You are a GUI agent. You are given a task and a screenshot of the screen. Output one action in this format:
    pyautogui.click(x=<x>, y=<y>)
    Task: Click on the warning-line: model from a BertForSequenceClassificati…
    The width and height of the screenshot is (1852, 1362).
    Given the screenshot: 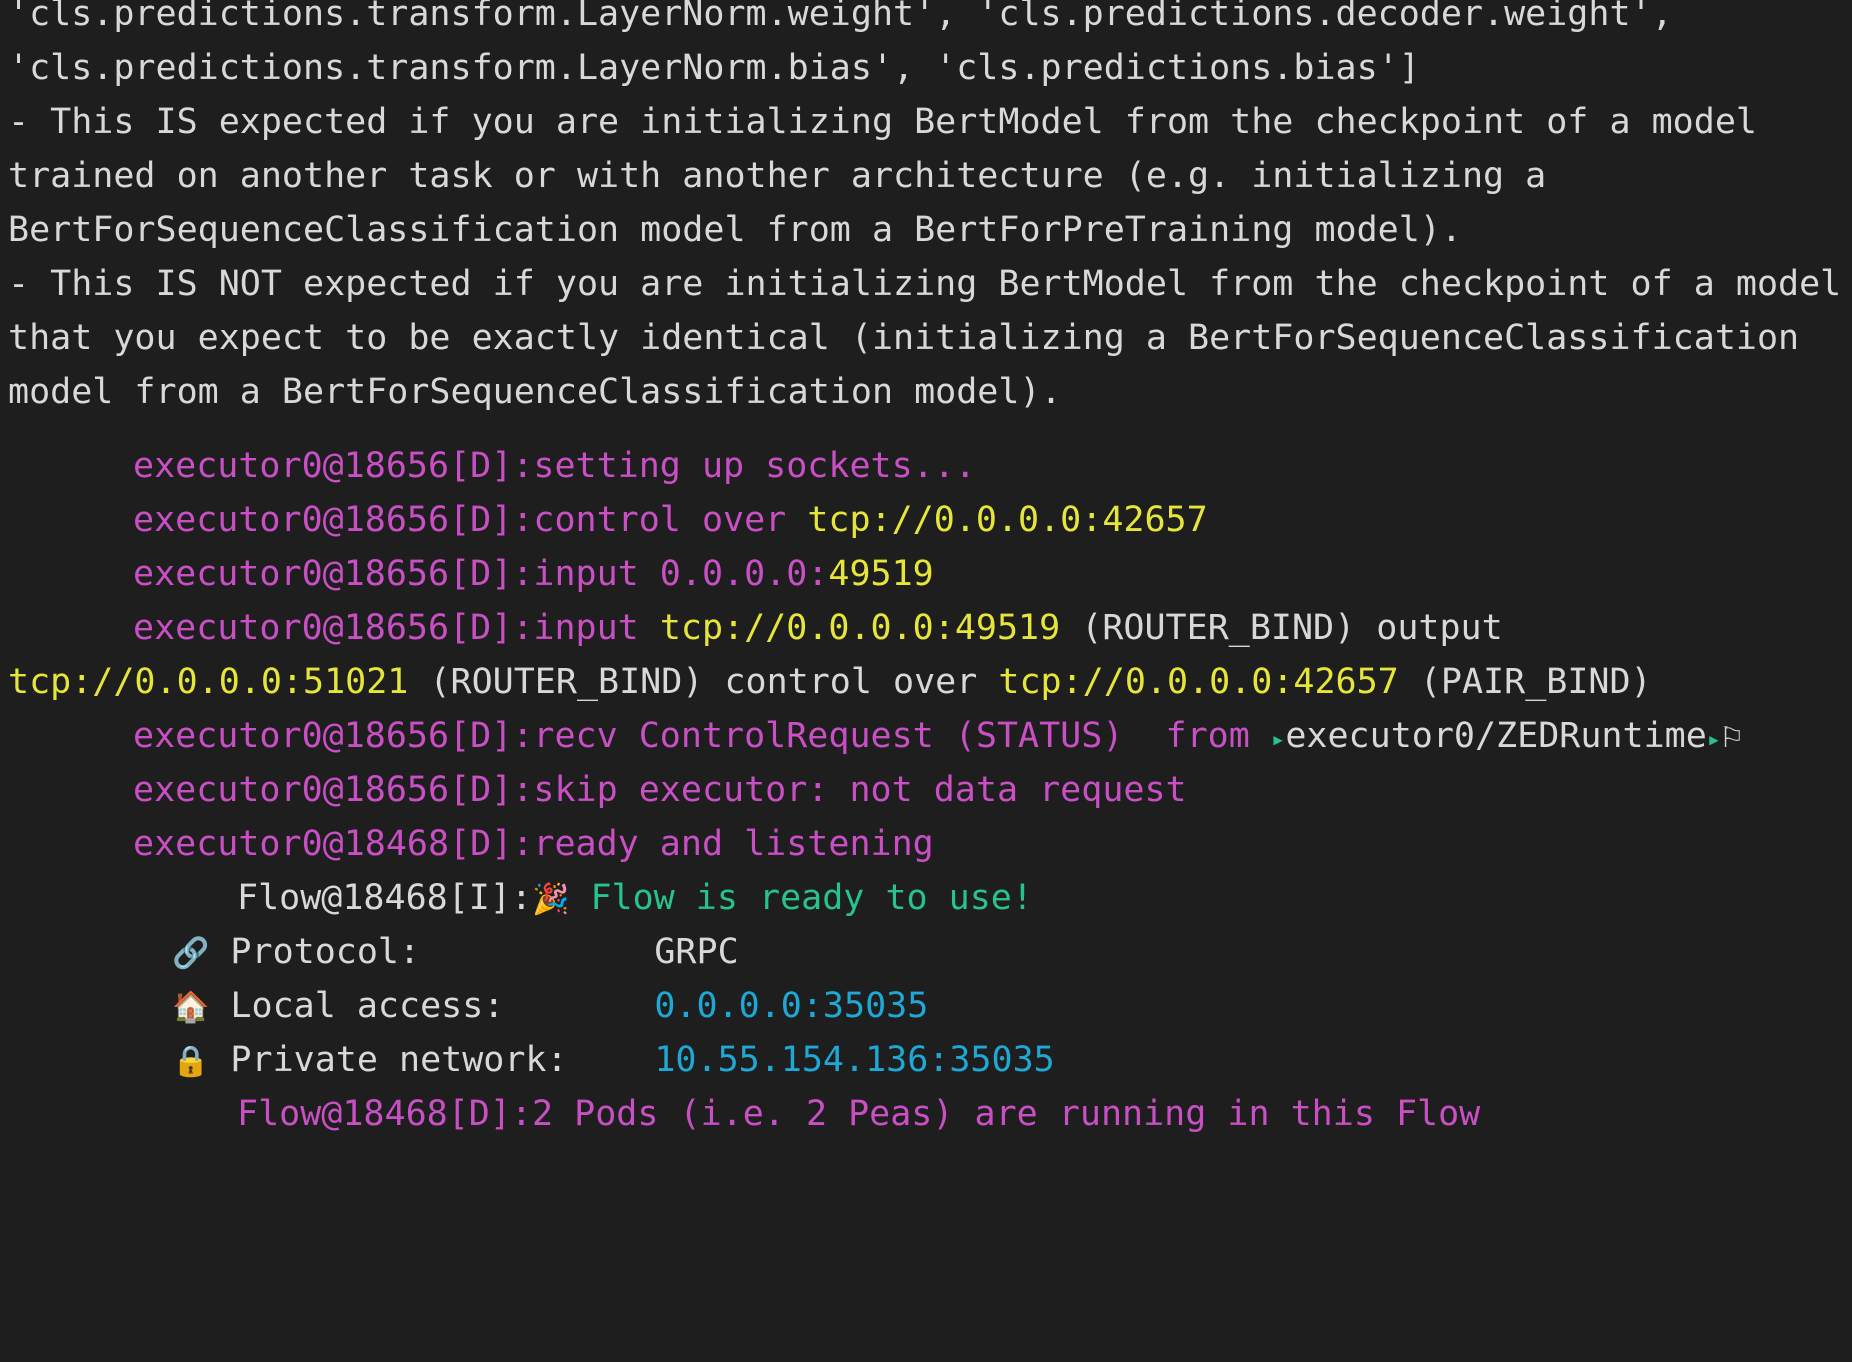 What is the action you would take?
    pyautogui.click(x=535, y=392)
    